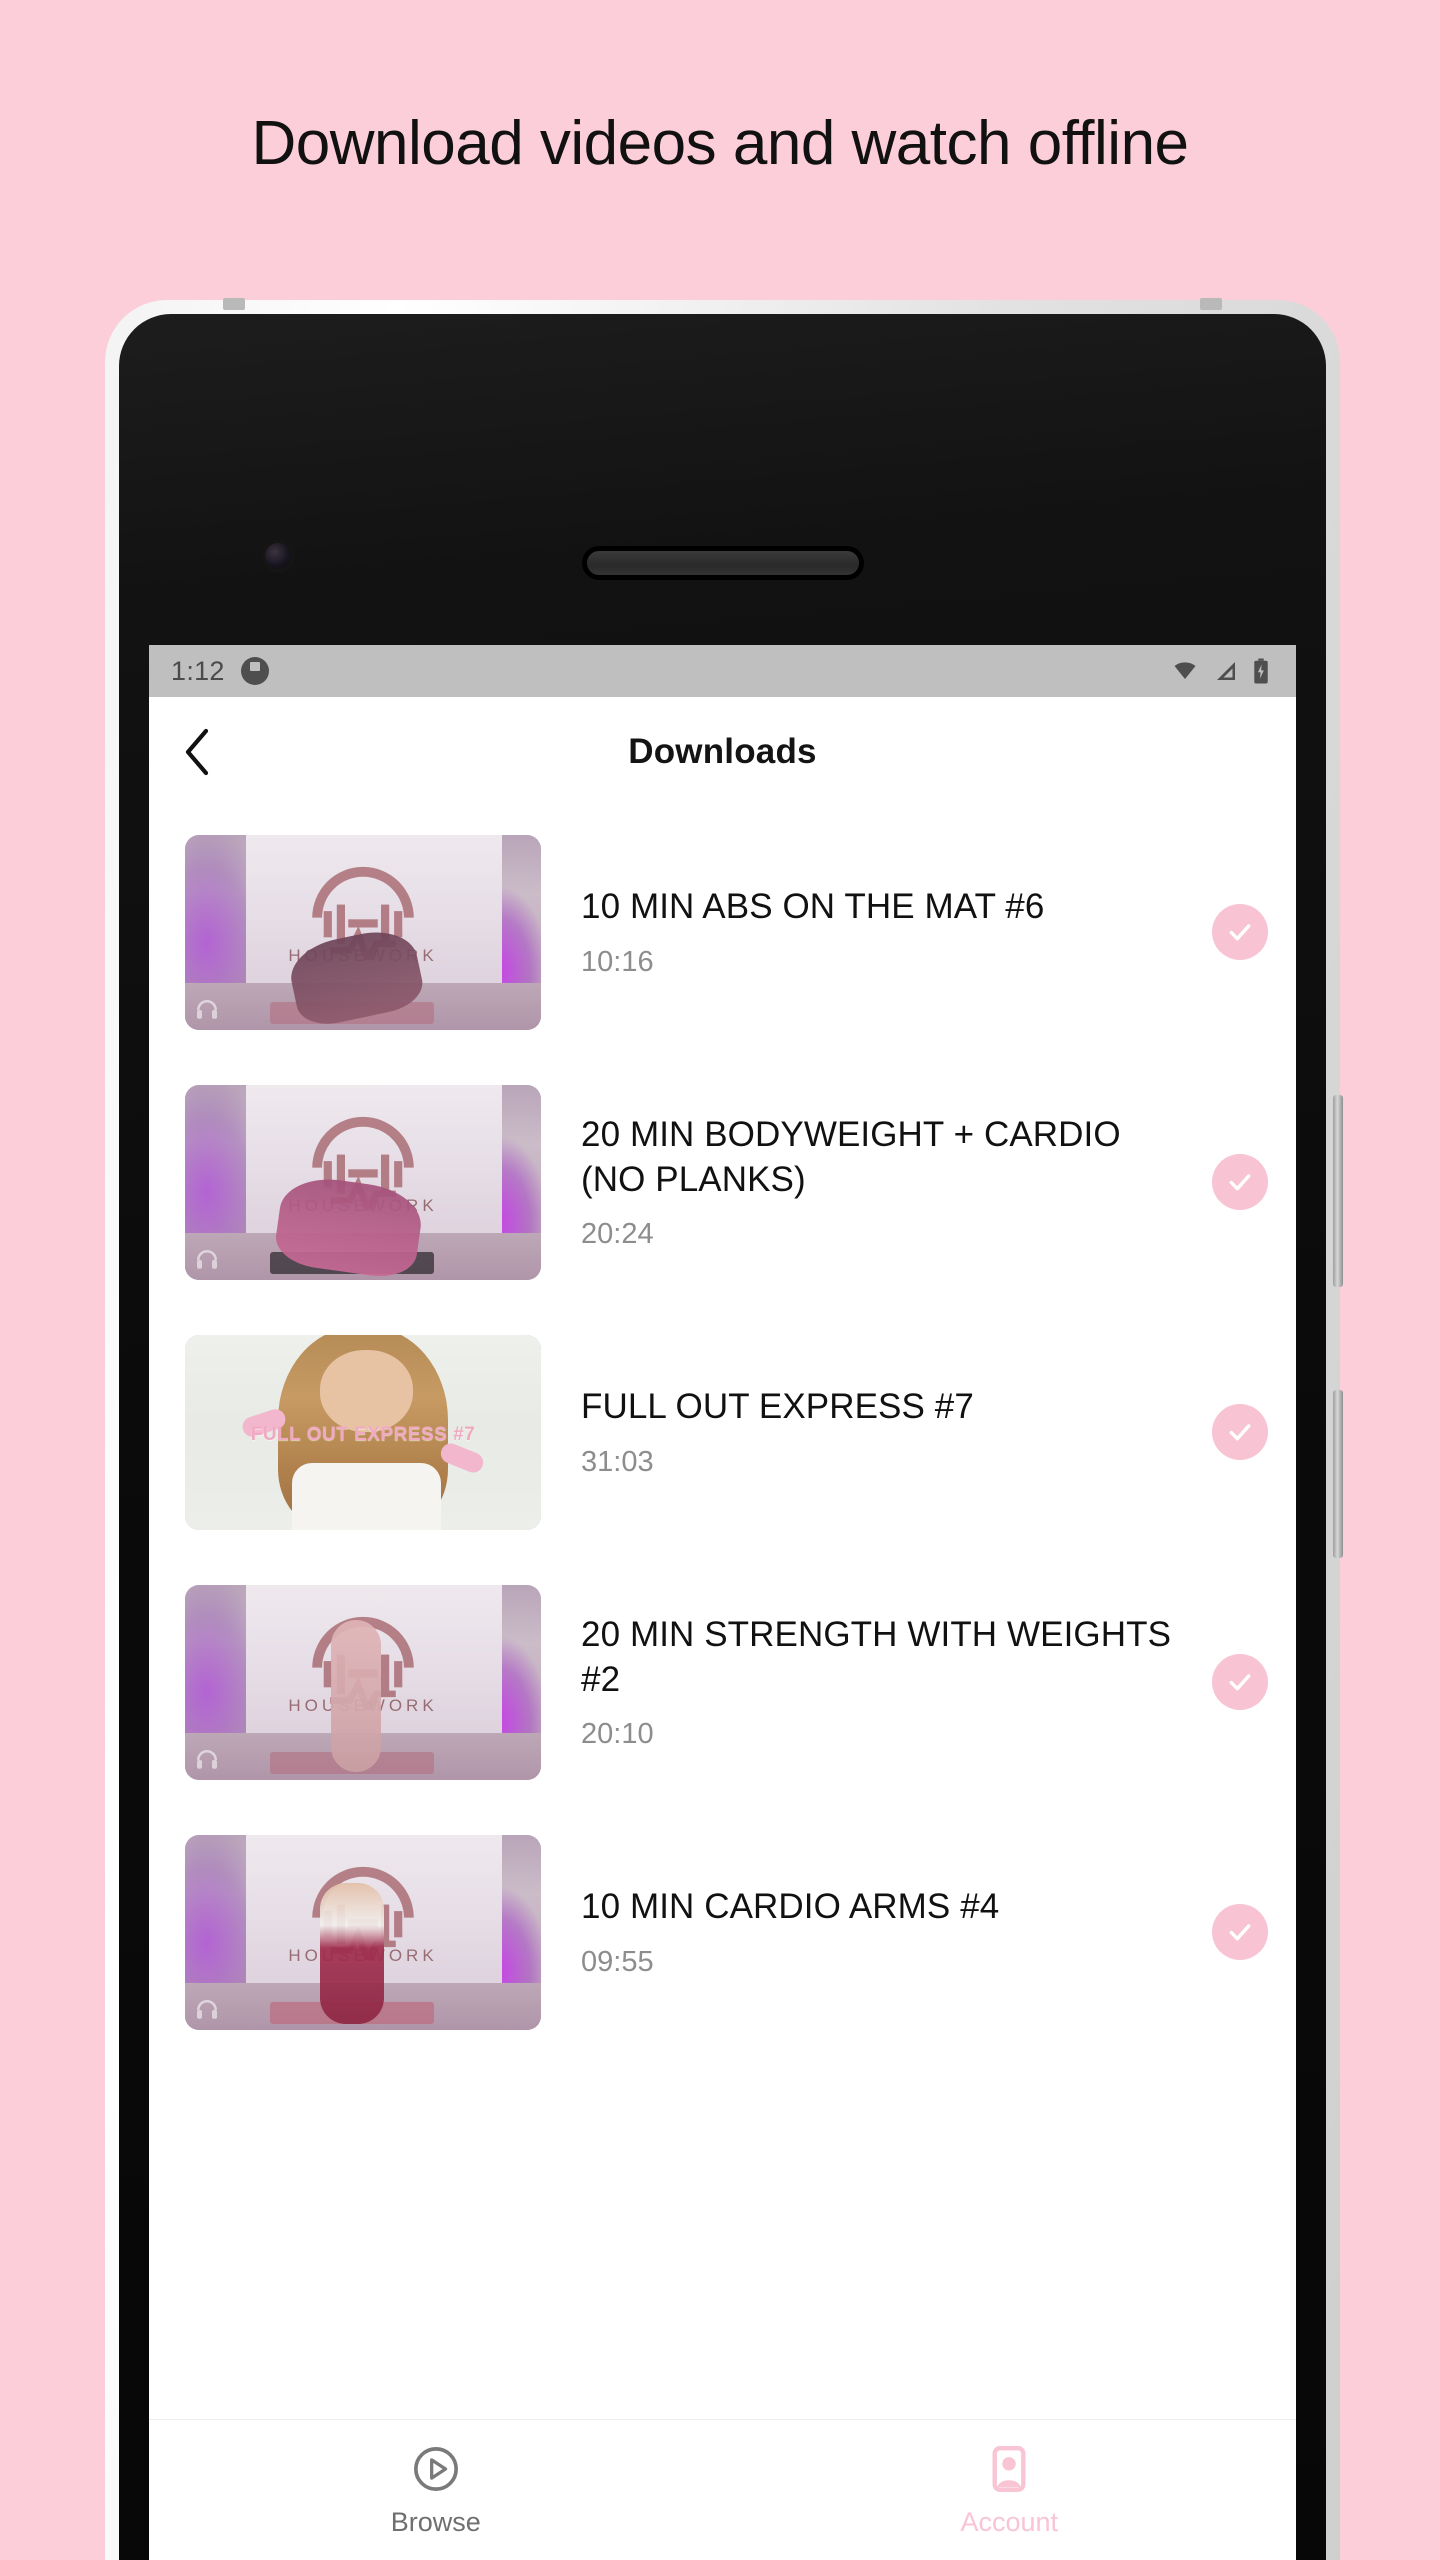 This screenshot has width=1440, height=2560. Describe the element at coordinates (435, 2469) in the screenshot. I see `play-circle-icon` at that location.